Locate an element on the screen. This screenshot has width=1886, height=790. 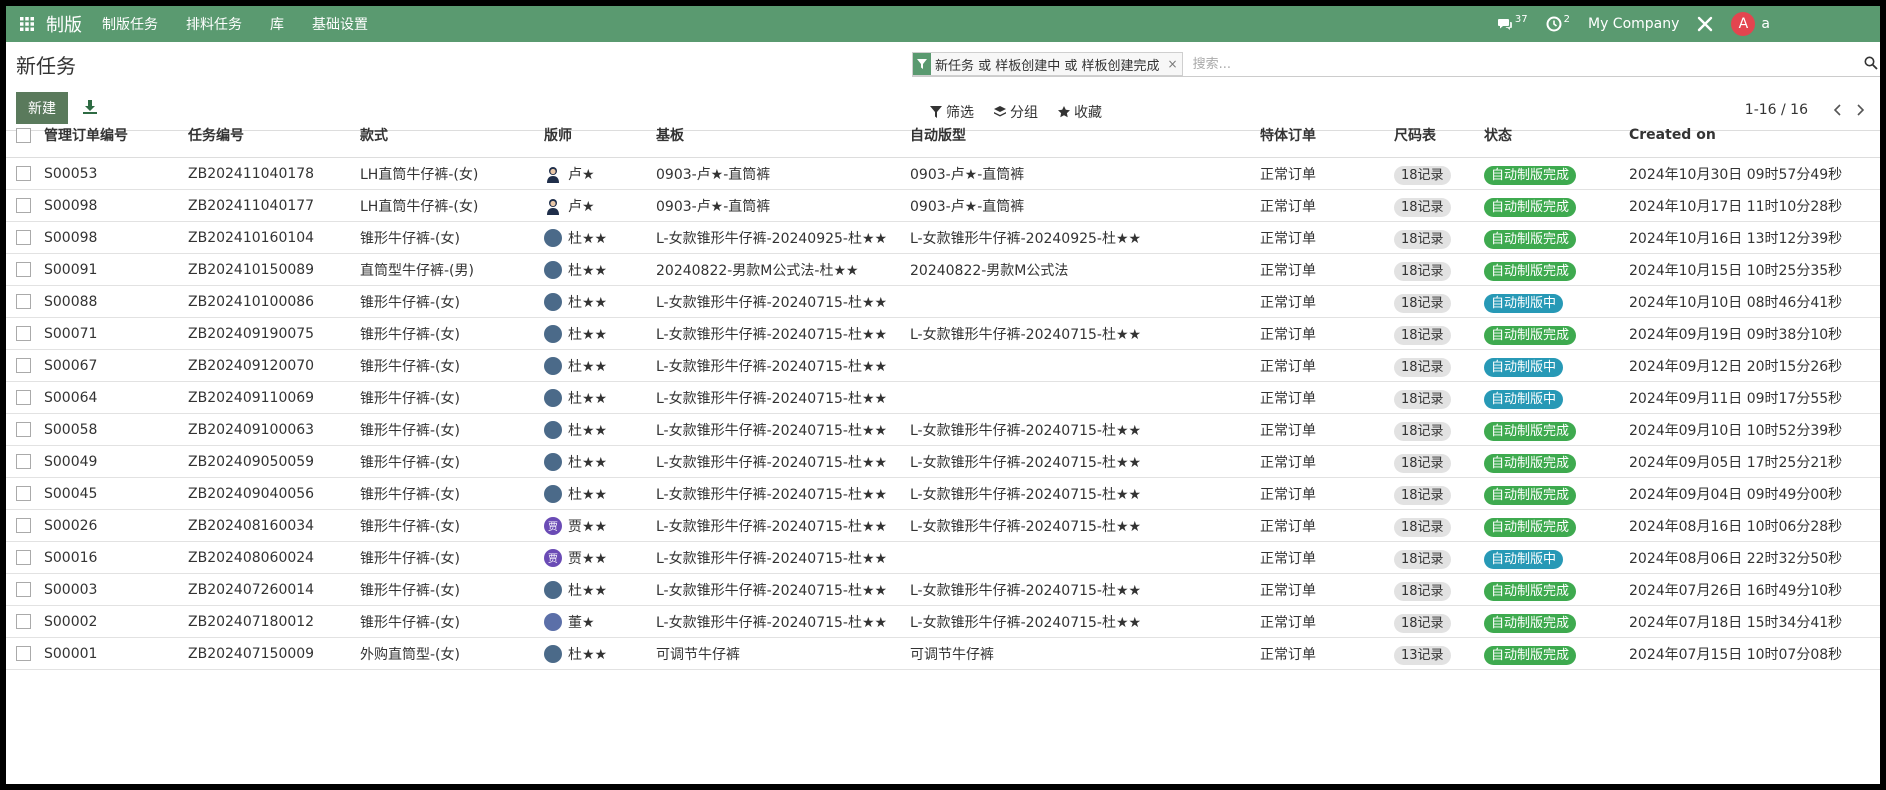
menu-item-library: 库 is located at coordinates (277, 24).